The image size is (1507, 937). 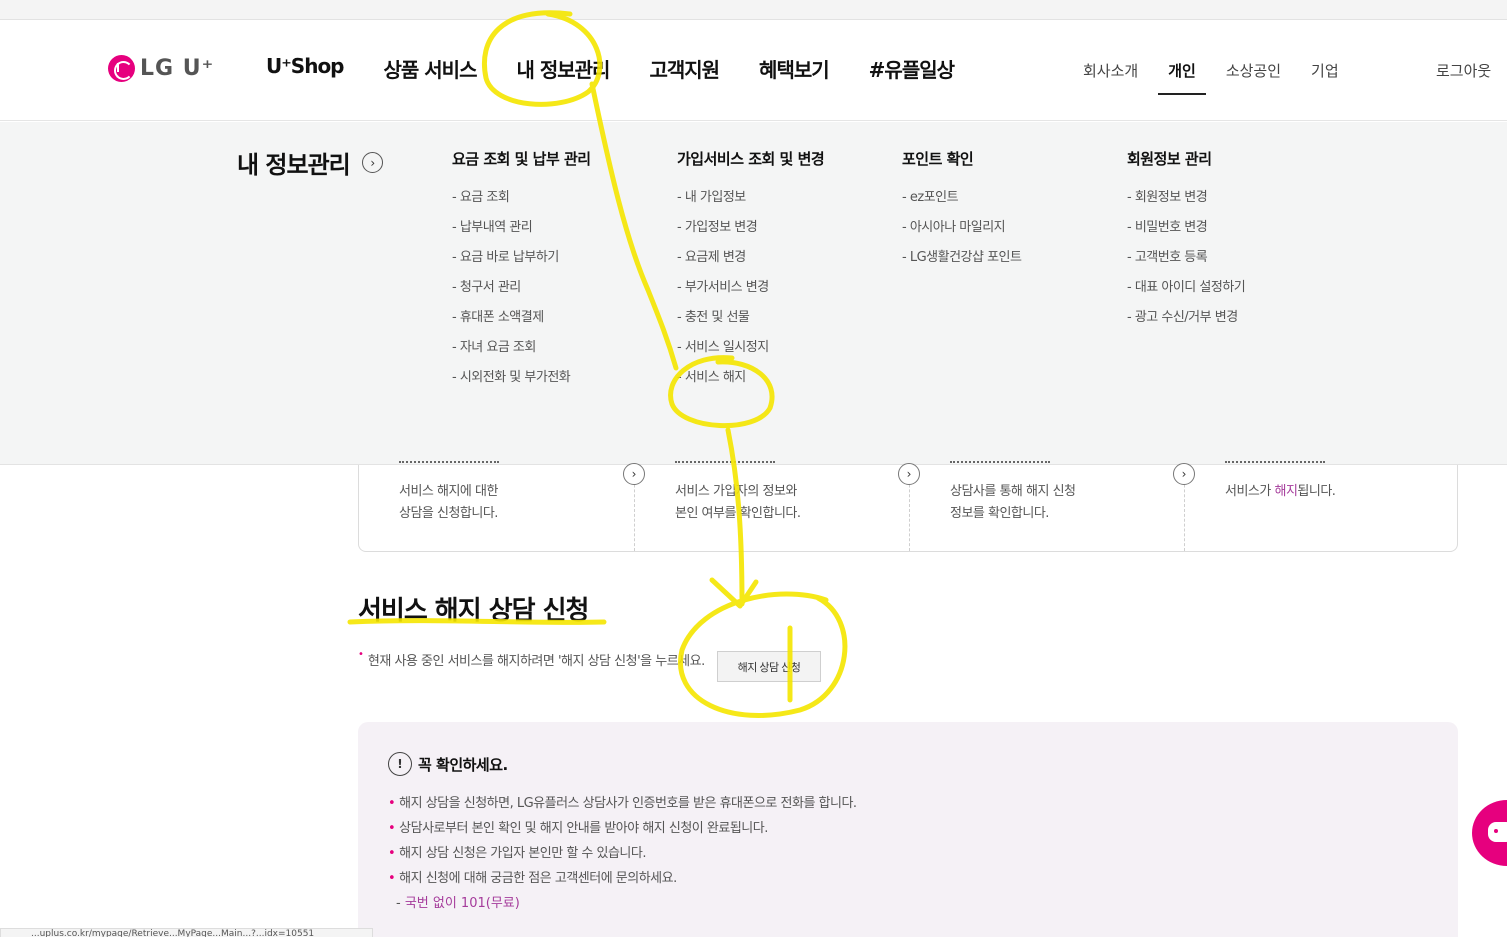 I want to click on step-2: 서비스 가입자의 정보와 본인 여부를 확인합니다. ›, so click(x=777, y=506).